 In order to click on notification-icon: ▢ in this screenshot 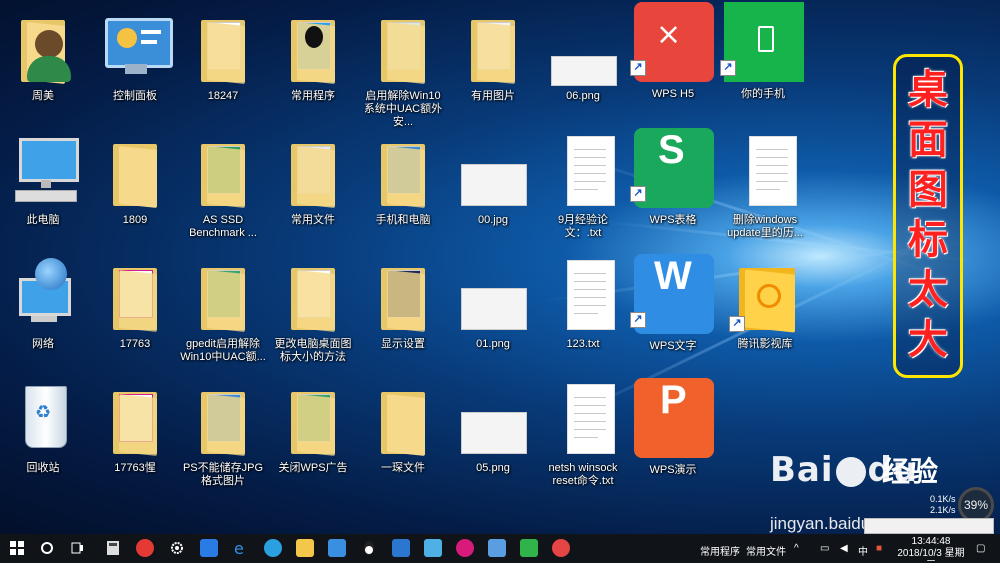, I will do `click(980, 548)`.